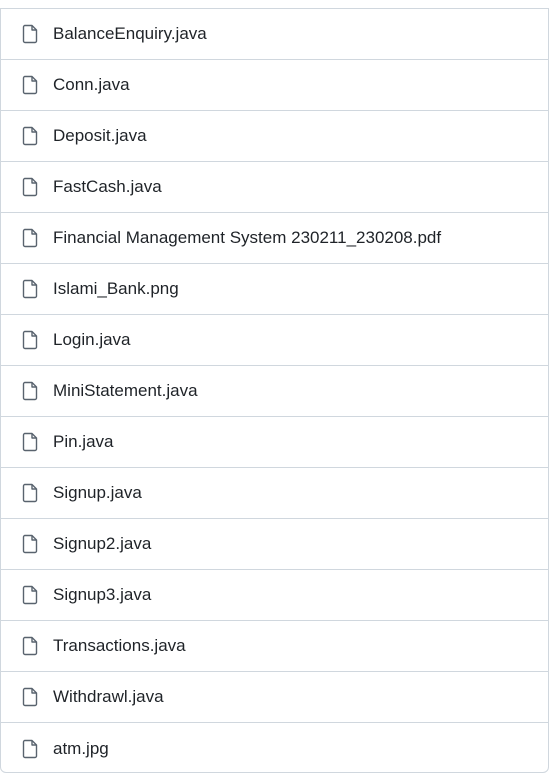 The image size is (550, 775). What do you see at coordinates (102, 595) in the screenshot?
I see `file-name-link: Signup3.java` at bounding box center [102, 595].